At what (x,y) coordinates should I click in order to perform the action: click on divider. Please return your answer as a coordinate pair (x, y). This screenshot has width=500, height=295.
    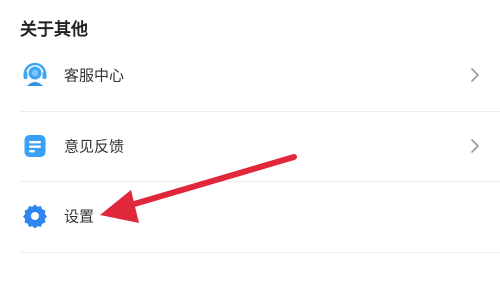
    Looking at the image, I should click on (260, 252).